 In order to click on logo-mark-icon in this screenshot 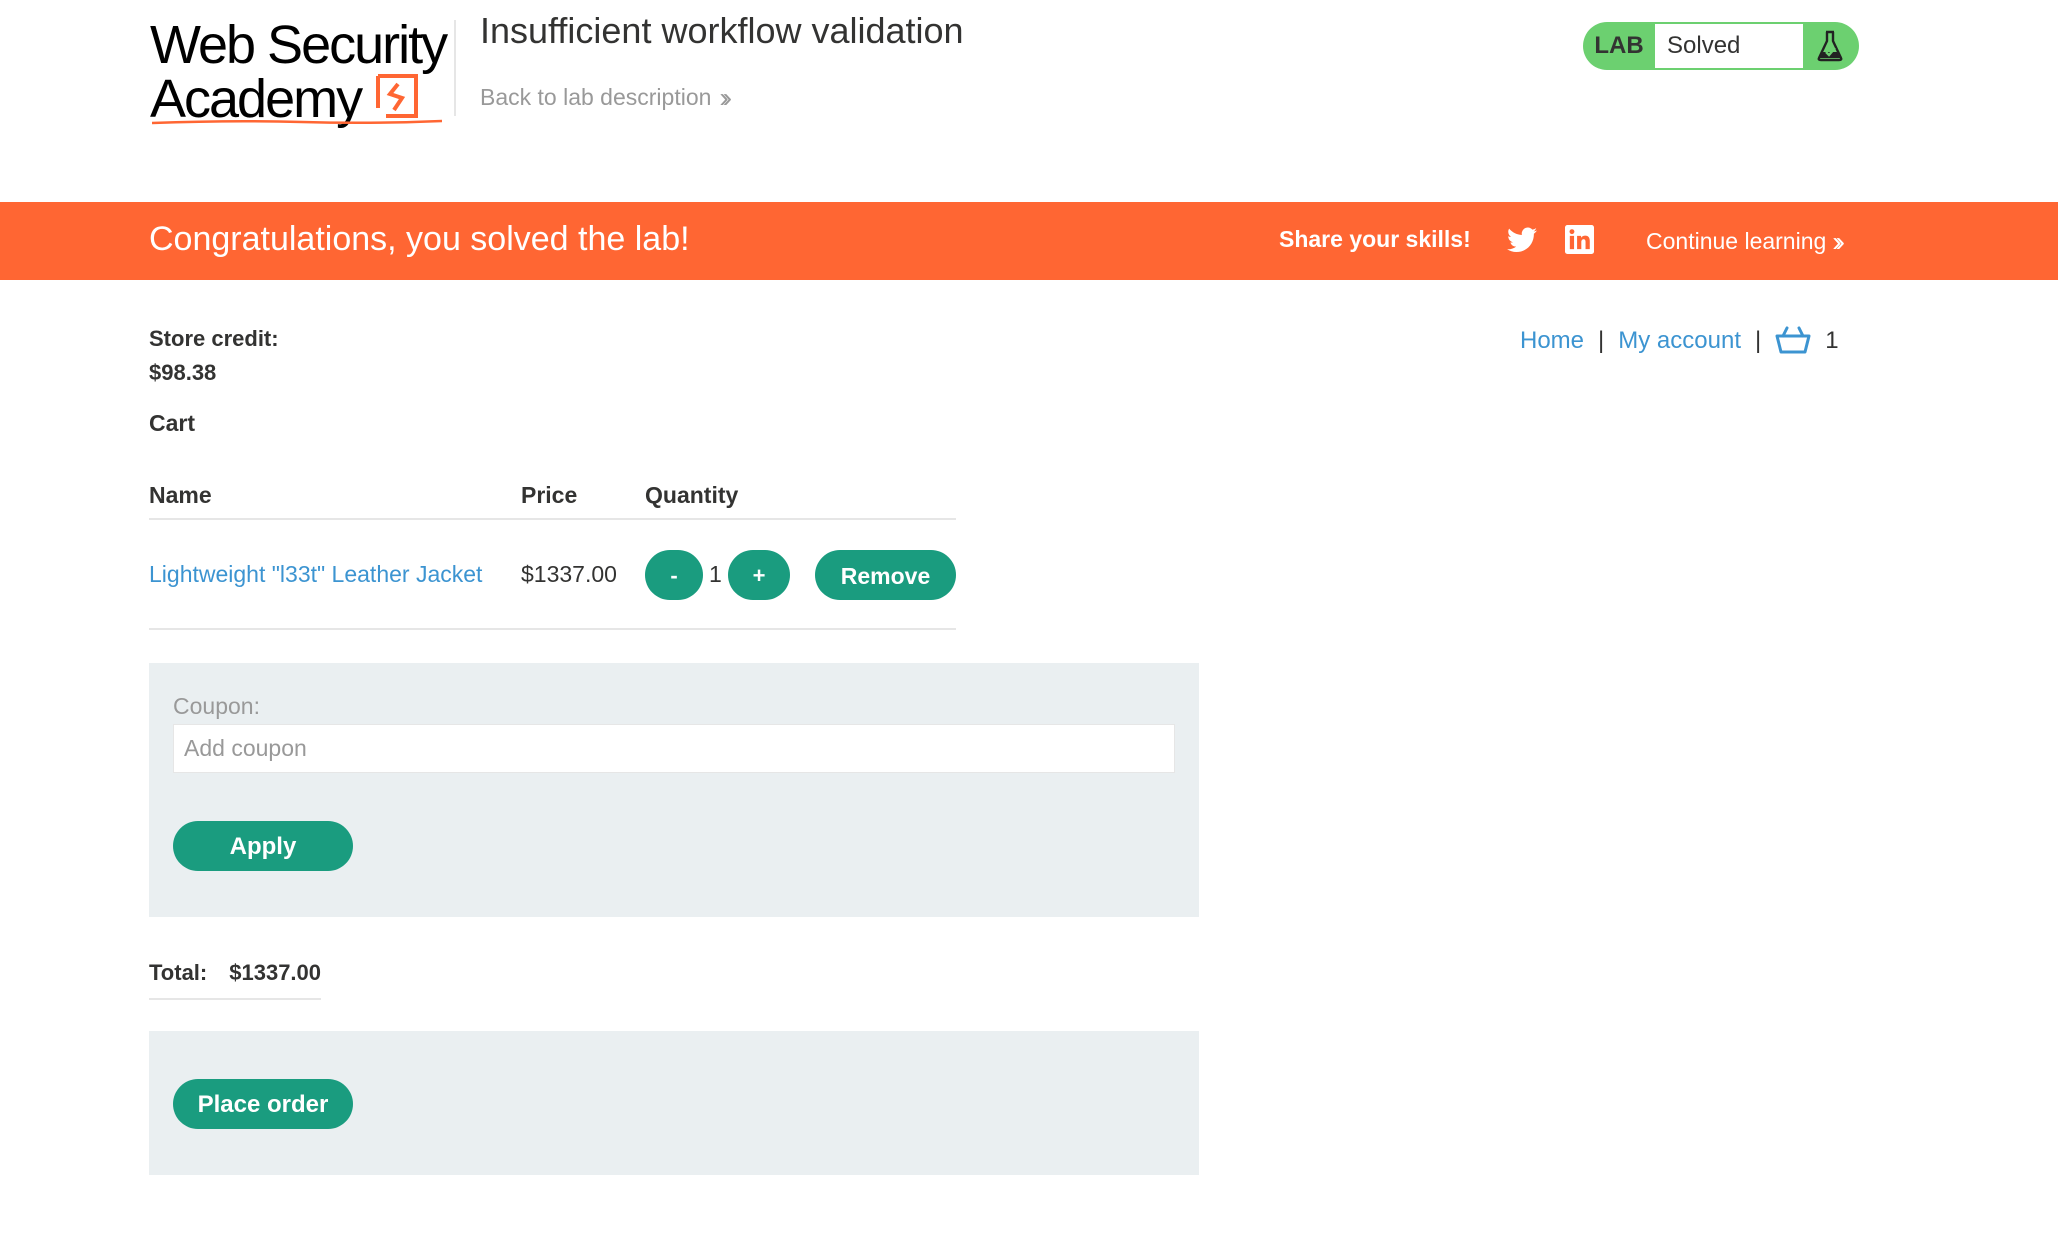, I will do `click(397, 96)`.